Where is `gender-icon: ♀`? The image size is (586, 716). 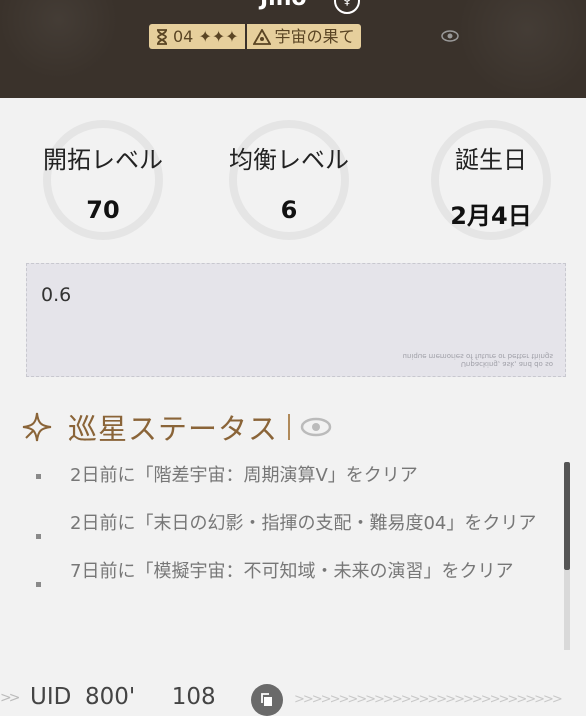 gender-icon: ♀ is located at coordinates (347, 7).